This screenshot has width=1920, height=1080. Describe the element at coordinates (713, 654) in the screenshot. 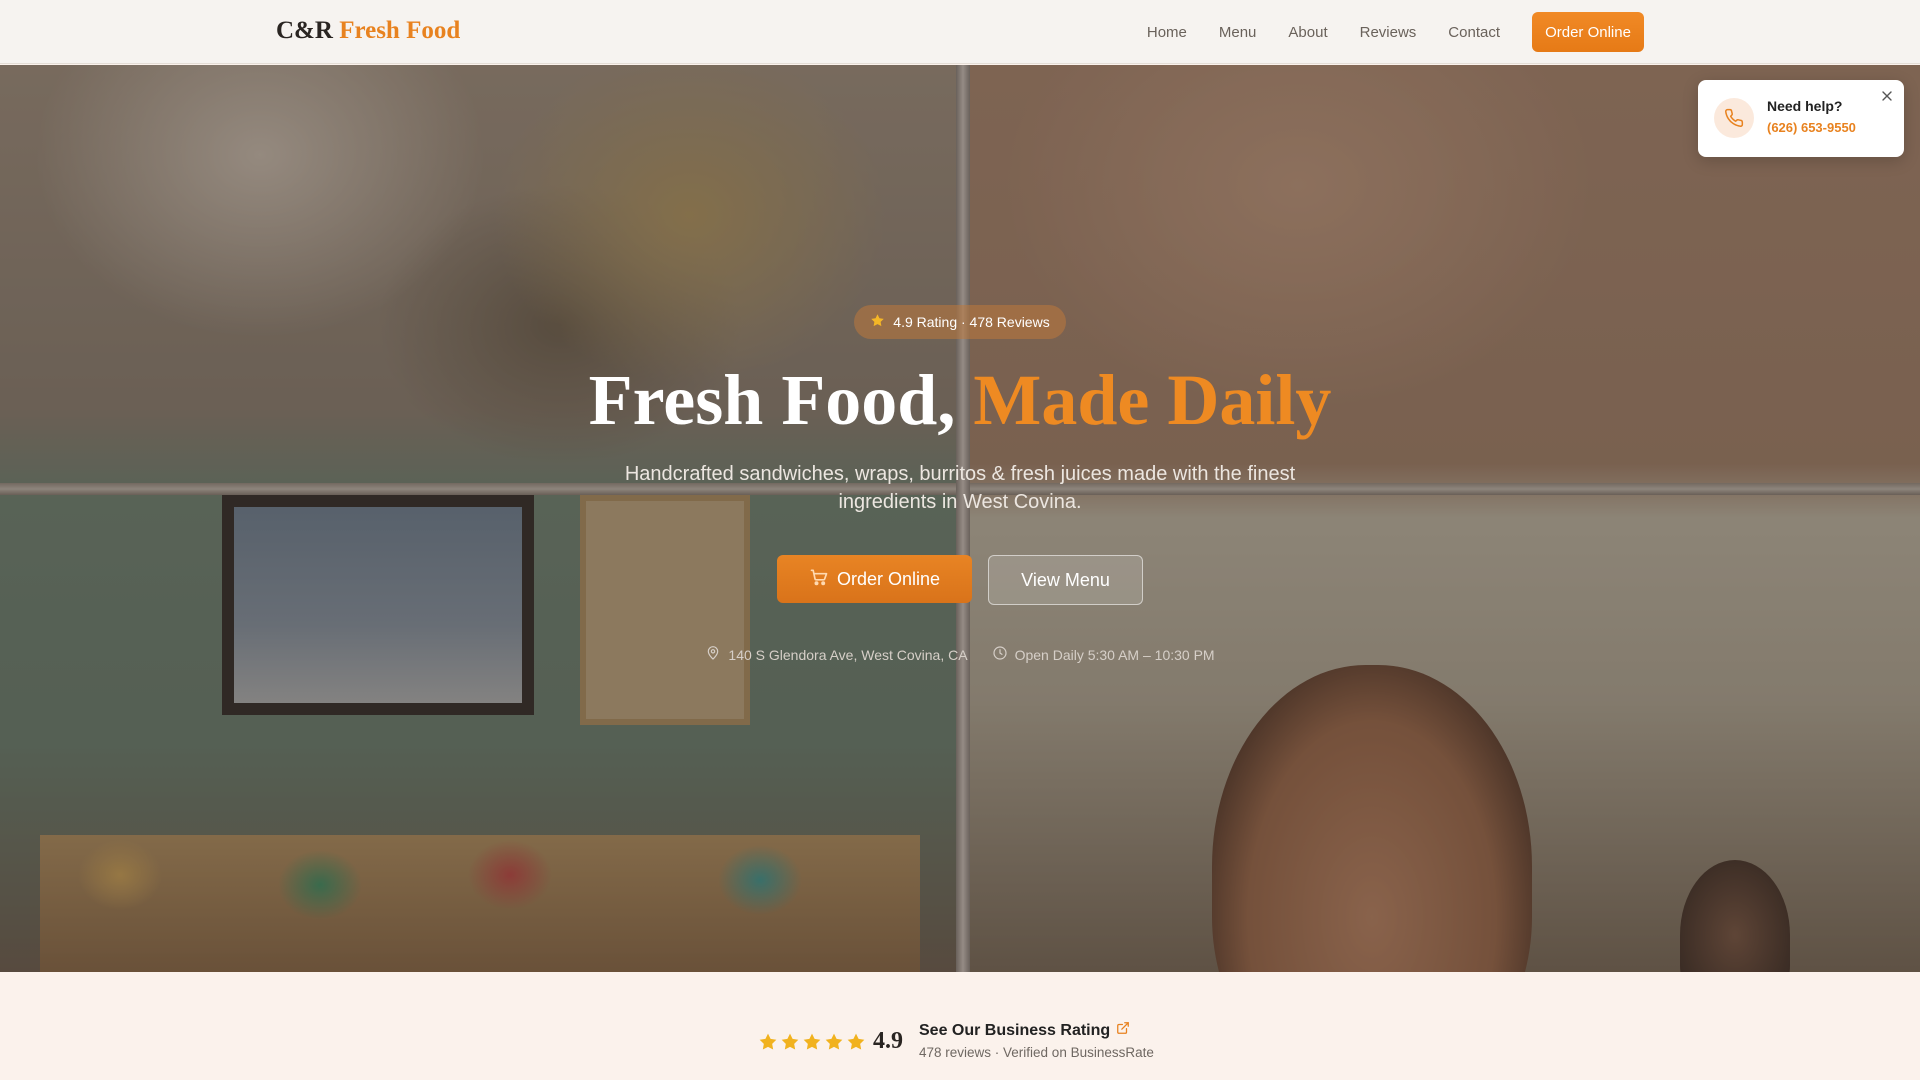

I see `map-pin-icon` at that location.